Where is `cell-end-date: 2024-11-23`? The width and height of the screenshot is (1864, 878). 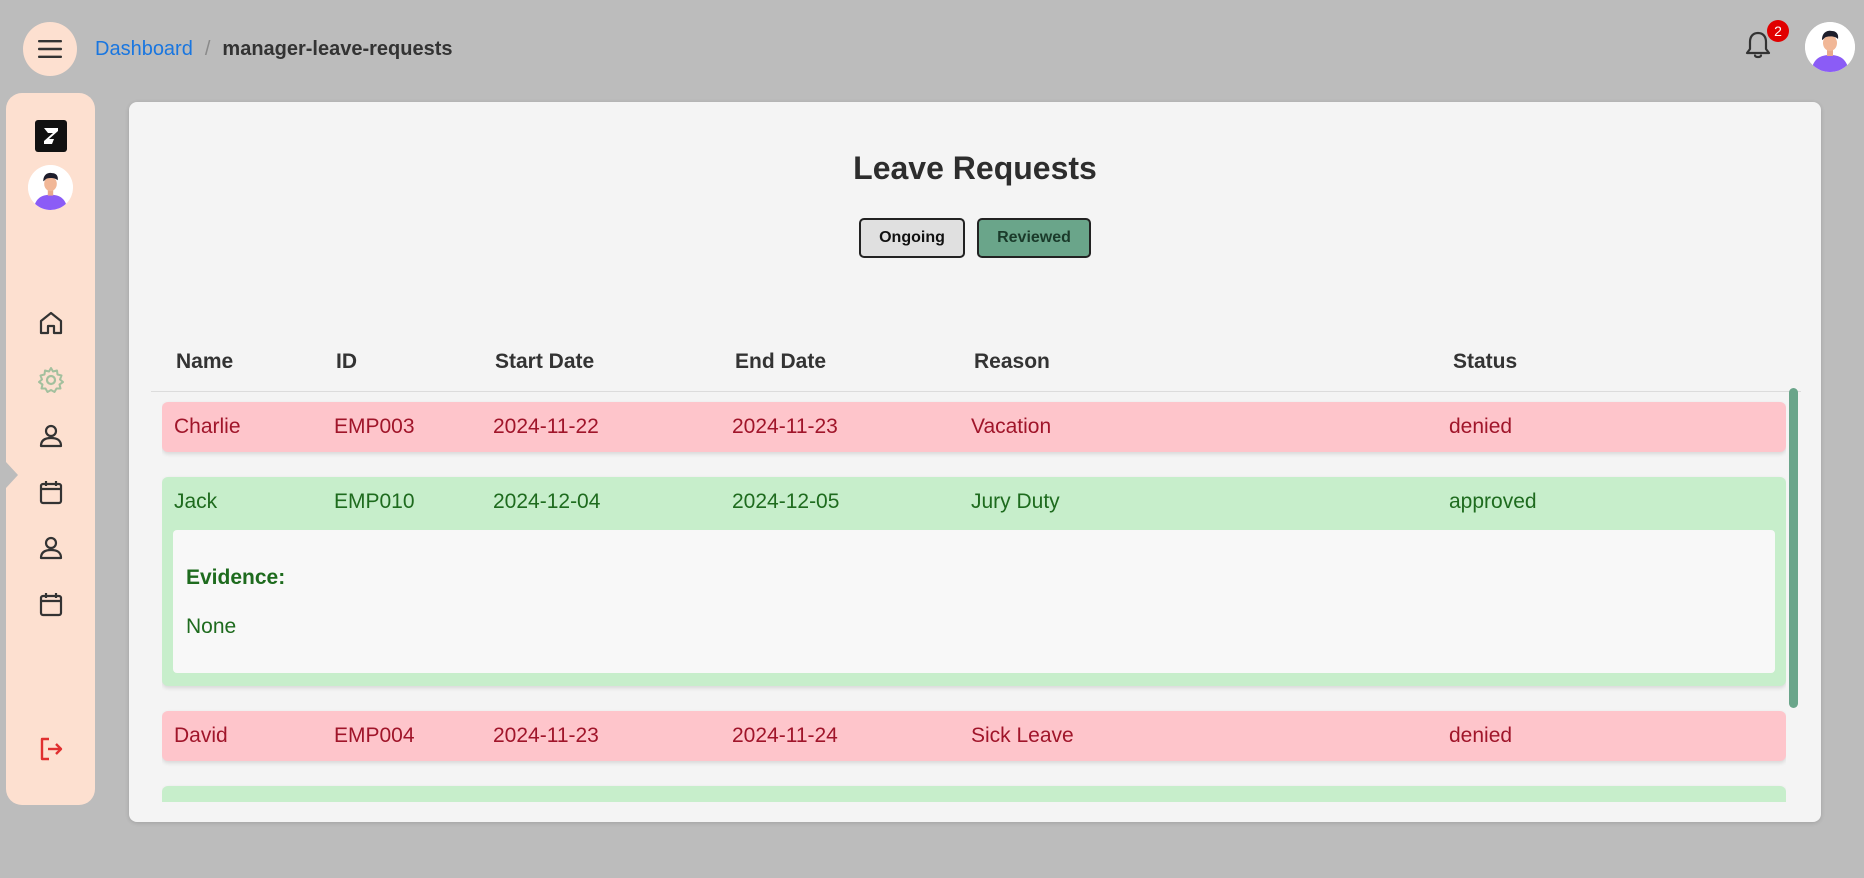
cell-end-date: 2024-11-23 is located at coordinates (785, 426).